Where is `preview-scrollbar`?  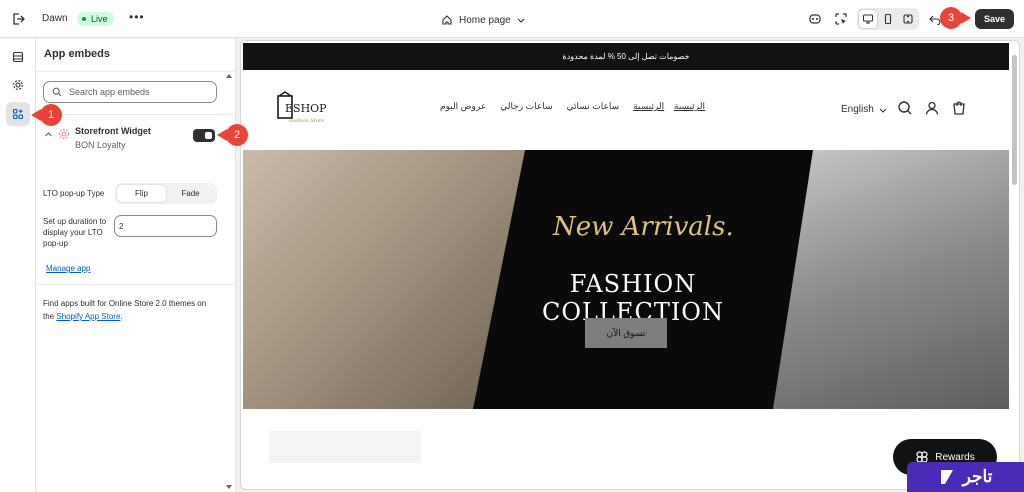
preview-scrollbar is located at coordinates (1014, 120).